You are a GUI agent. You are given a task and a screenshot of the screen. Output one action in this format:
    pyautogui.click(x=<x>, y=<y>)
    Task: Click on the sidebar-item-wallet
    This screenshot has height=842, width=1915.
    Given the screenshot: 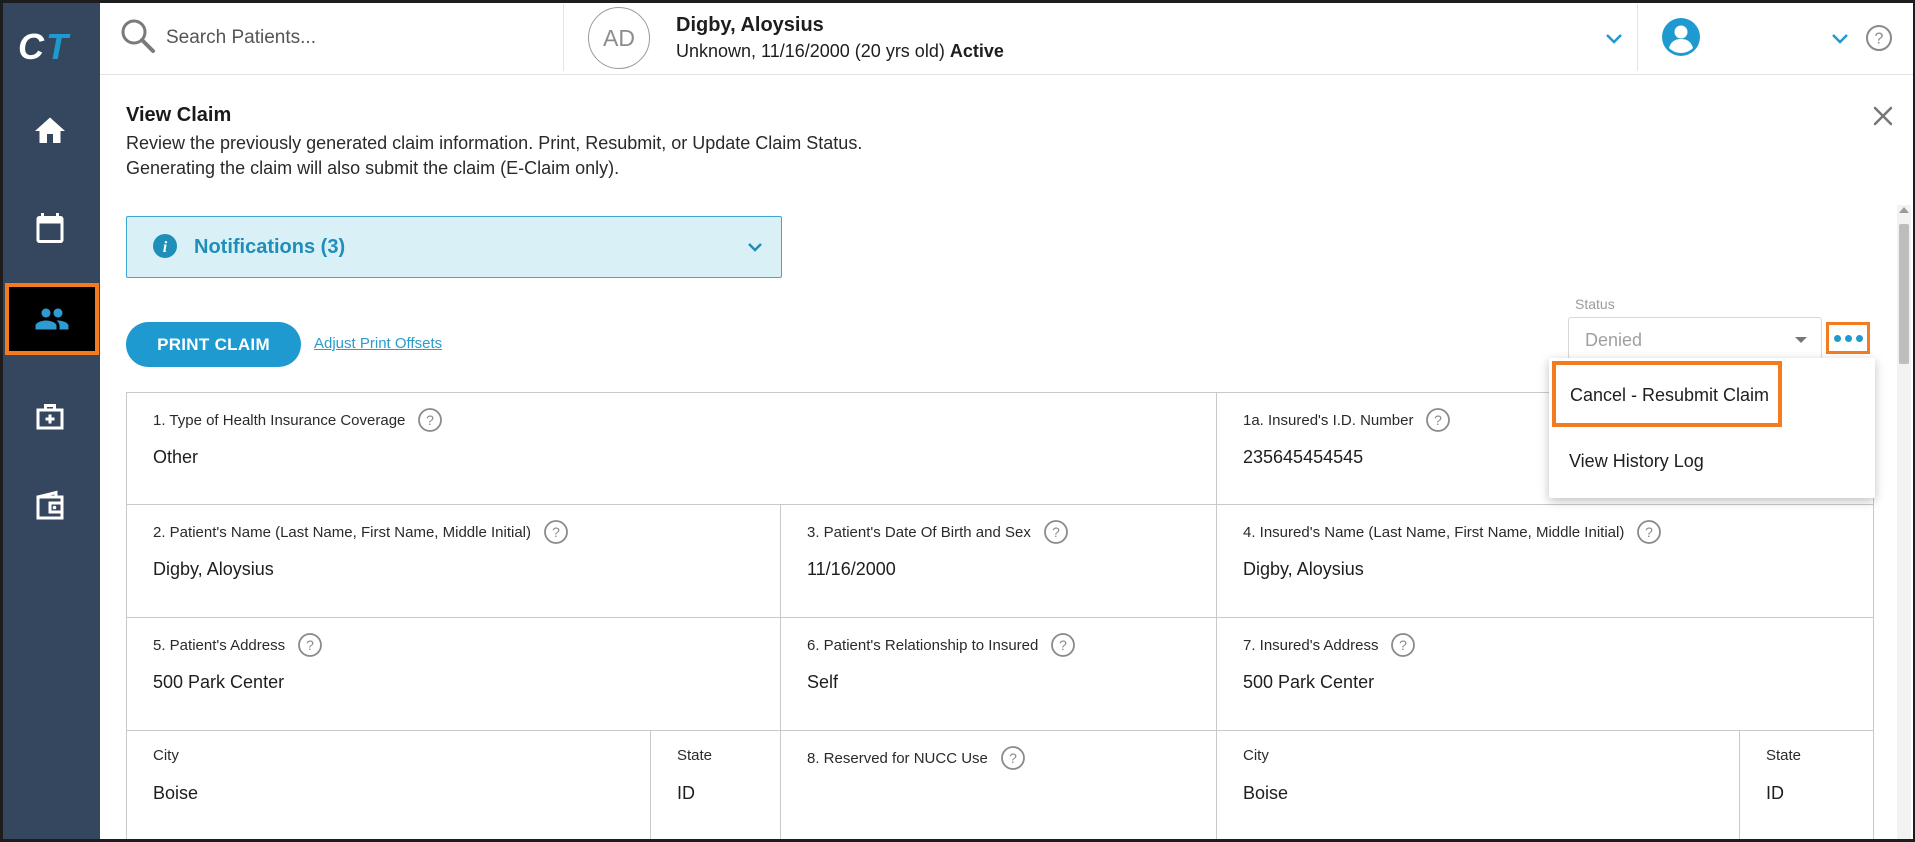 What is the action you would take?
    pyautogui.click(x=50, y=506)
    